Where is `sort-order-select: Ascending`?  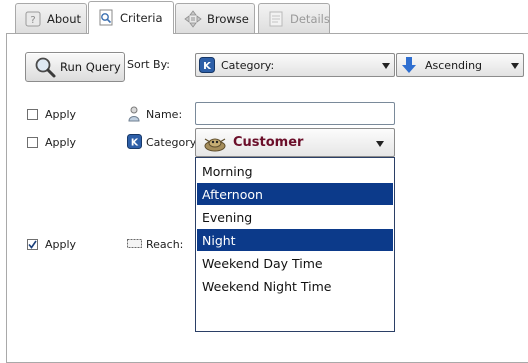 sort-order-select: Ascending is located at coordinates (460, 65).